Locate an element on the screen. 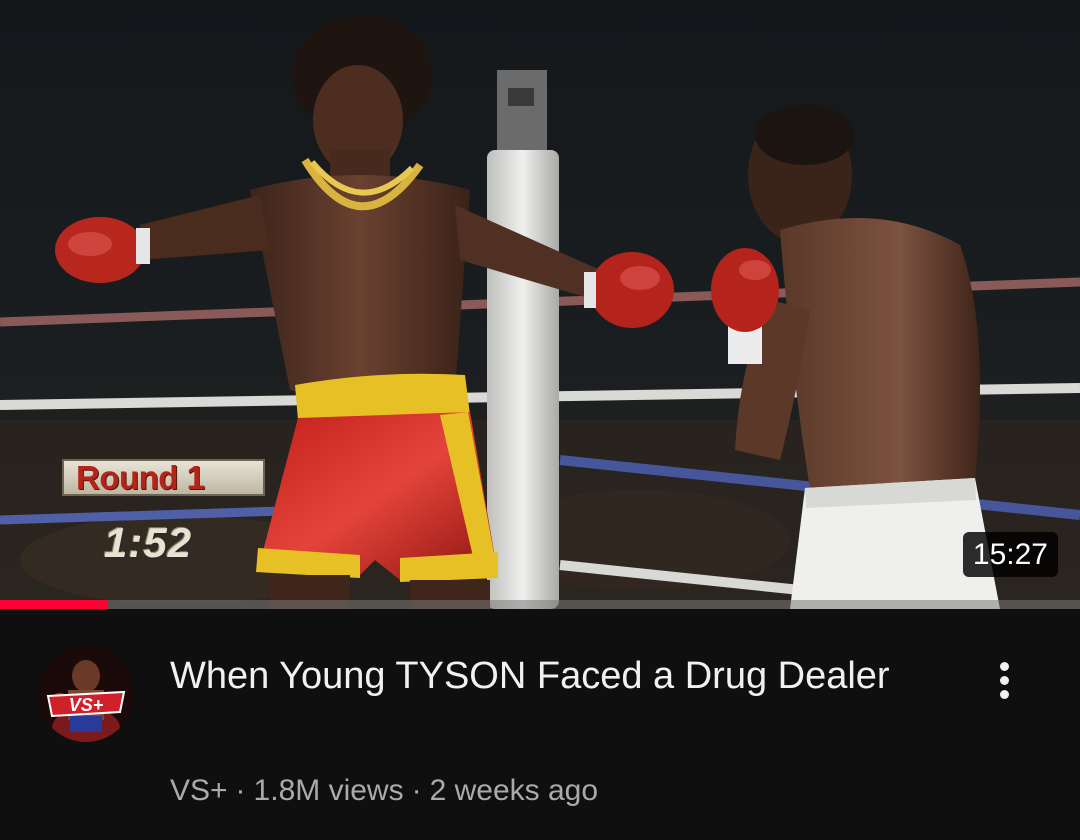  channel-avatar: VS+ is located at coordinates (86, 694).